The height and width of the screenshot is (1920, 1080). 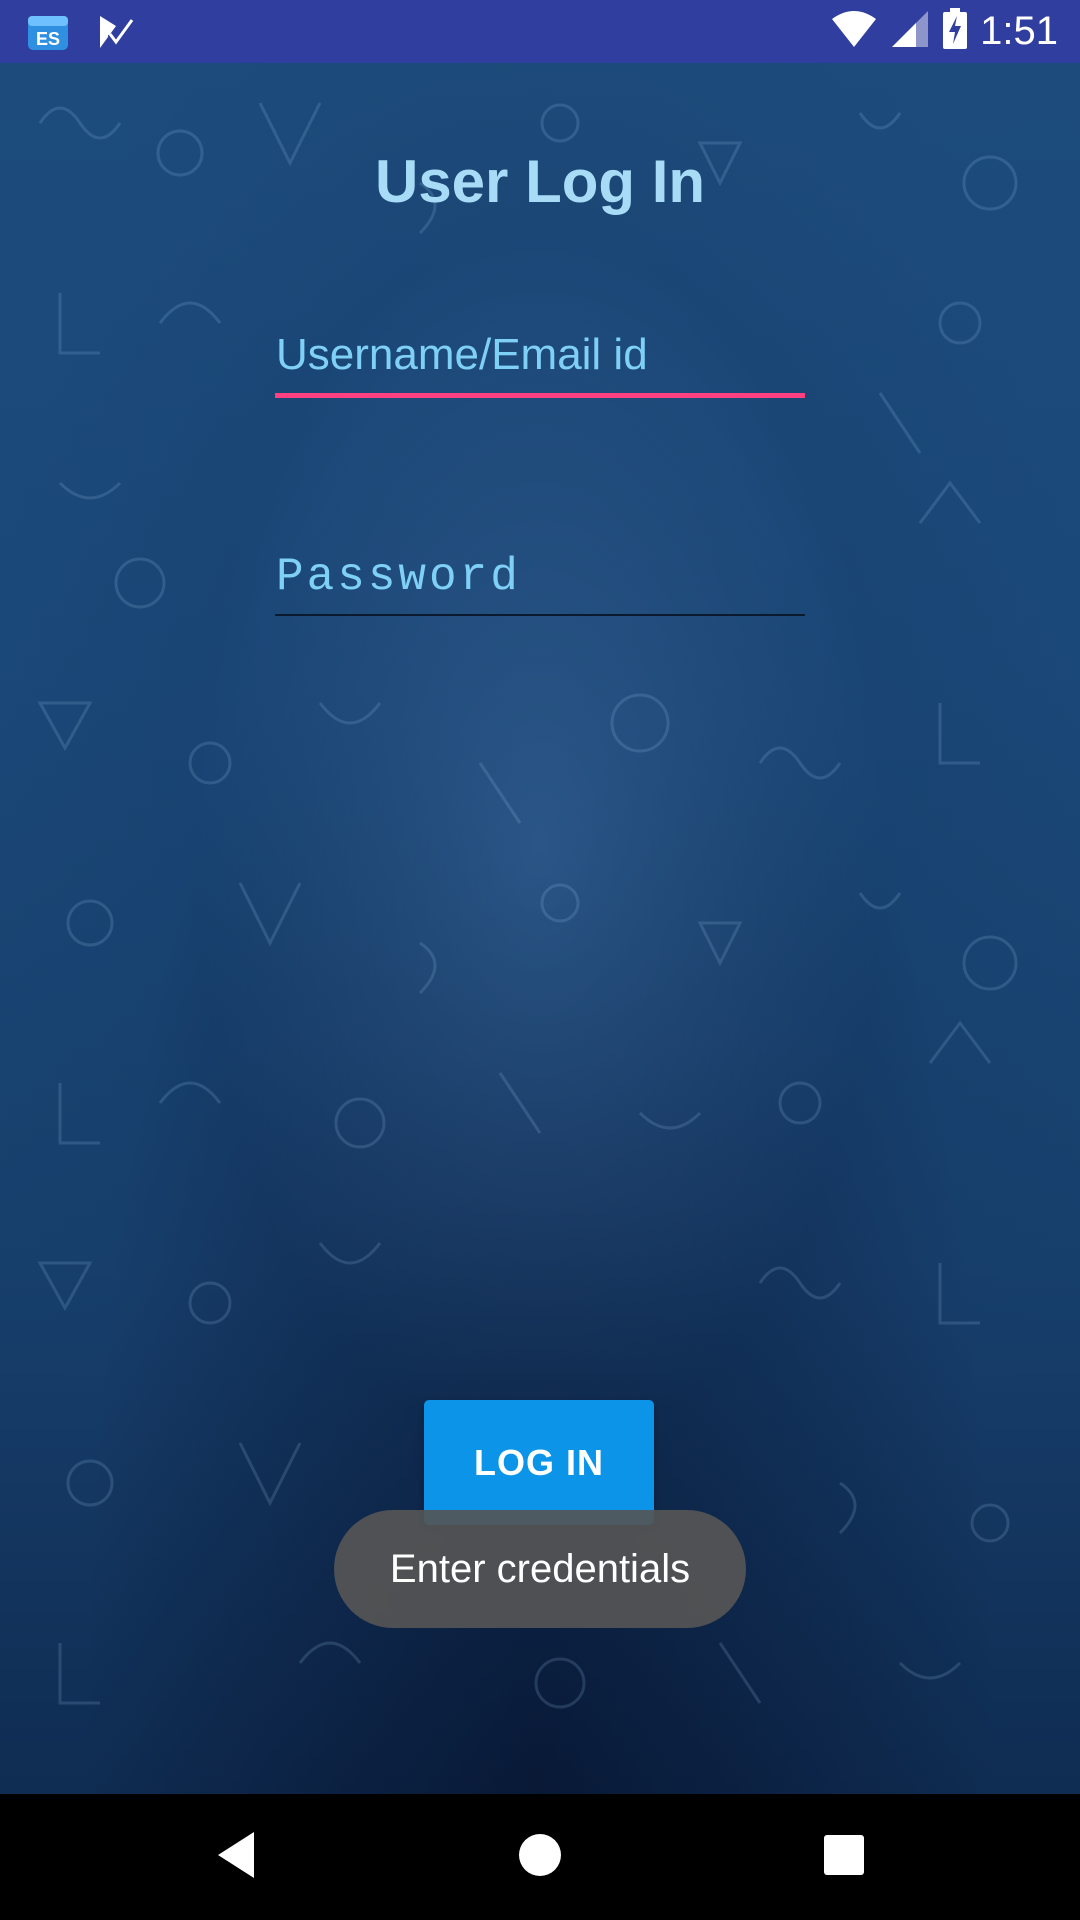 What do you see at coordinates (540, 395) in the screenshot?
I see `username-underline` at bounding box center [540, 395].